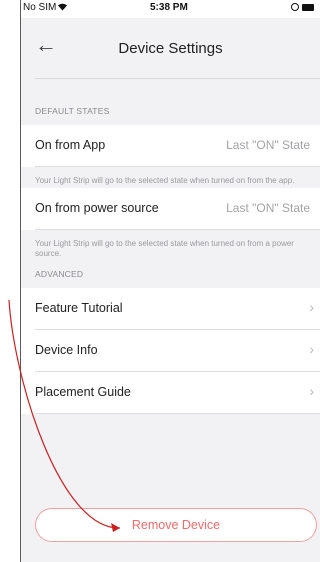 This screenshot has width=320, height=562. I want to click on status-indicators, so click(302, 7).